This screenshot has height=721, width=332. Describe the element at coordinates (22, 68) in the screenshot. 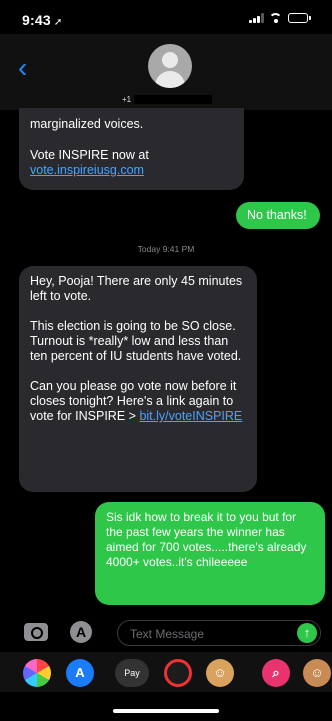

I see `back-chevron-icon: ‹` at that location.